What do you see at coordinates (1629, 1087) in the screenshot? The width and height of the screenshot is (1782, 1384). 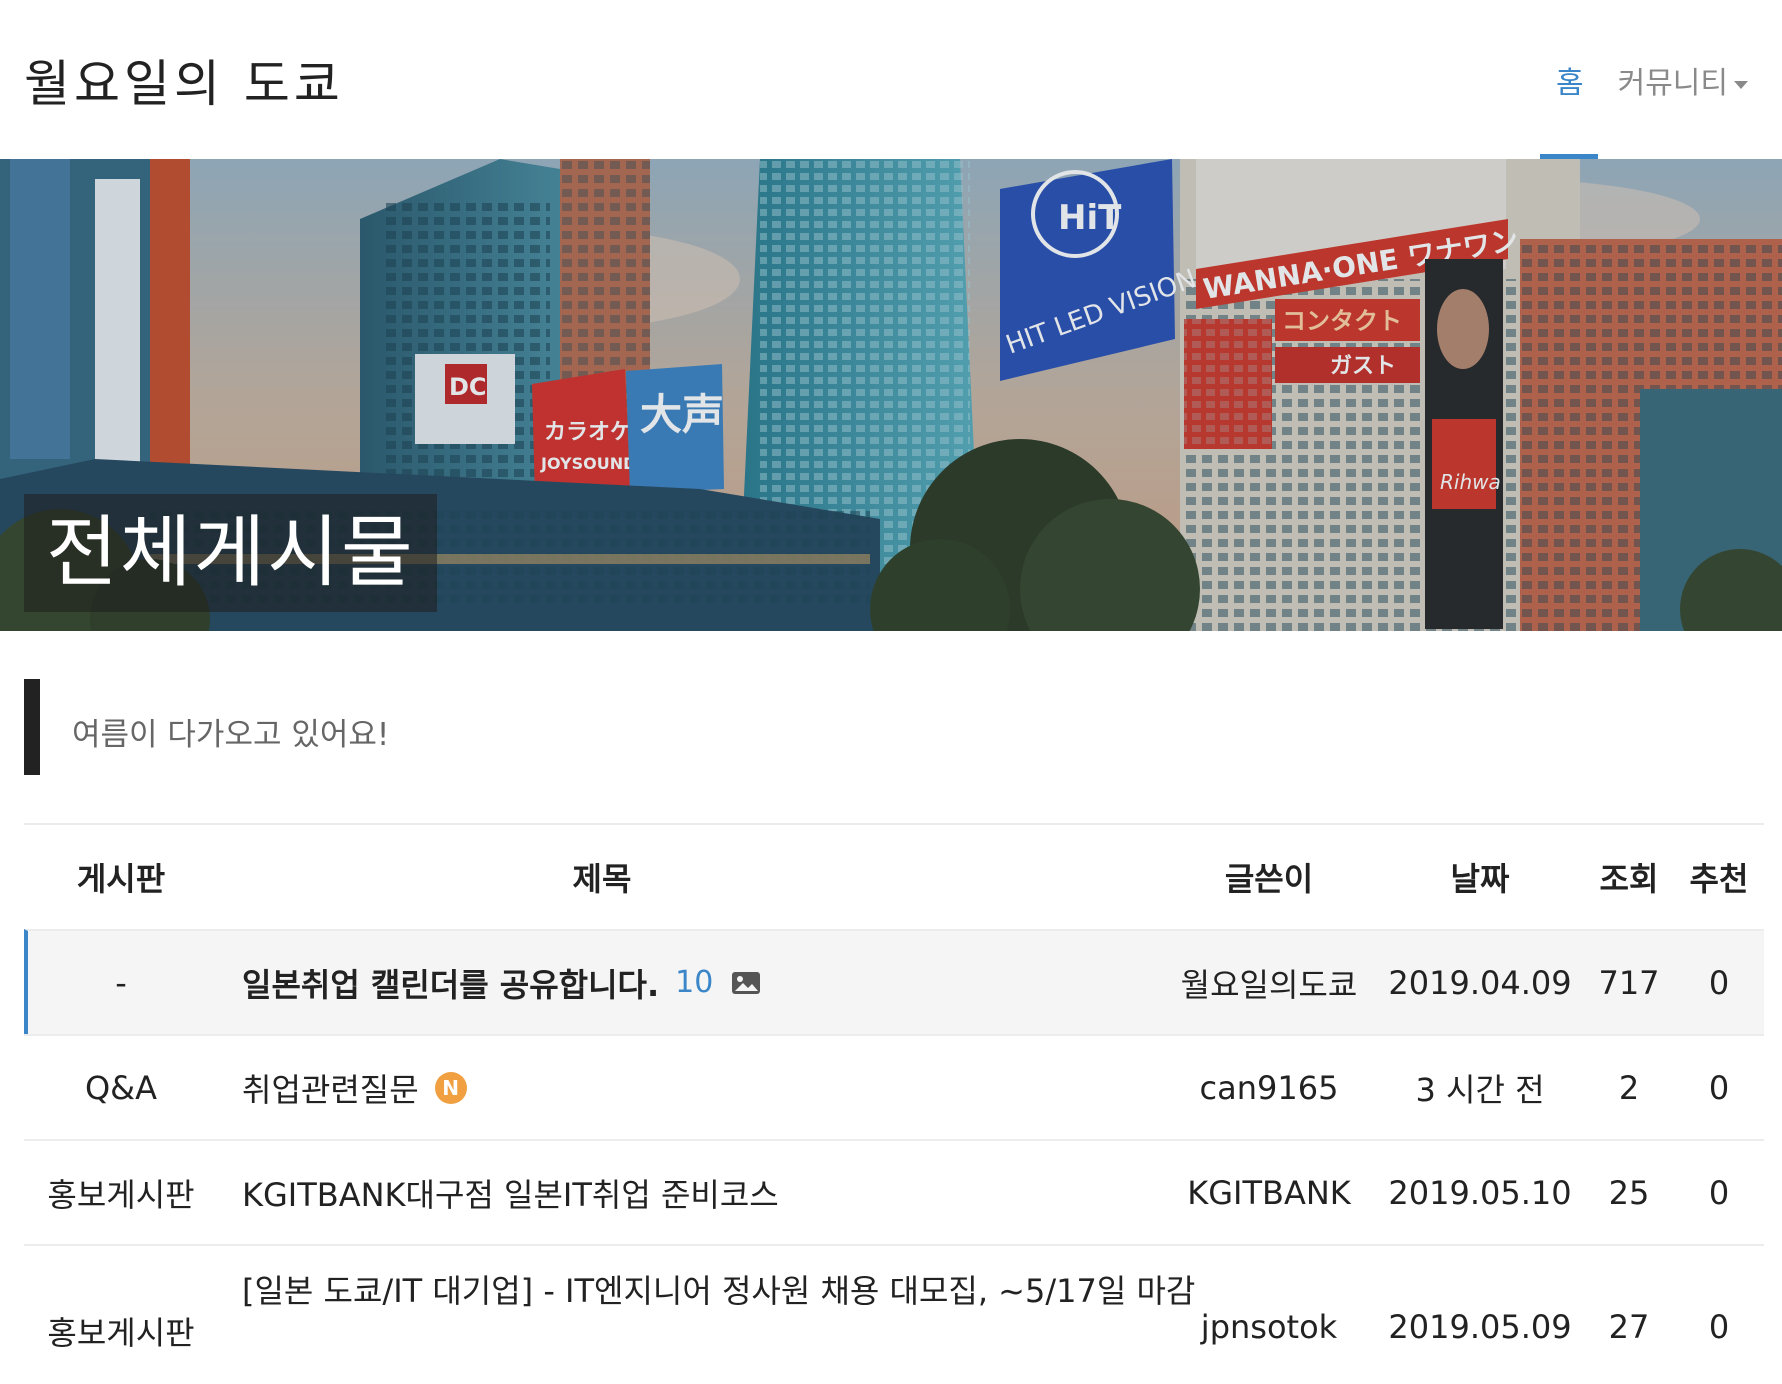 I see `row-views: 2` at bounding box center [1629, 1087].